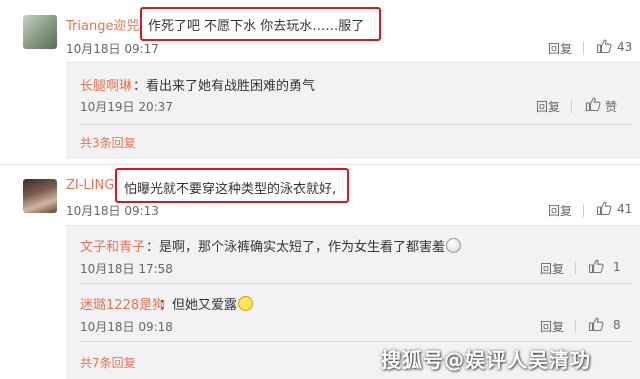  What do you see at coordinates (296, 247) in the screenshot?
I see `reply-text: ：是啊，那个泳裤确实太短了，作为女生看了都害羞` at bounding box center [296, 247].